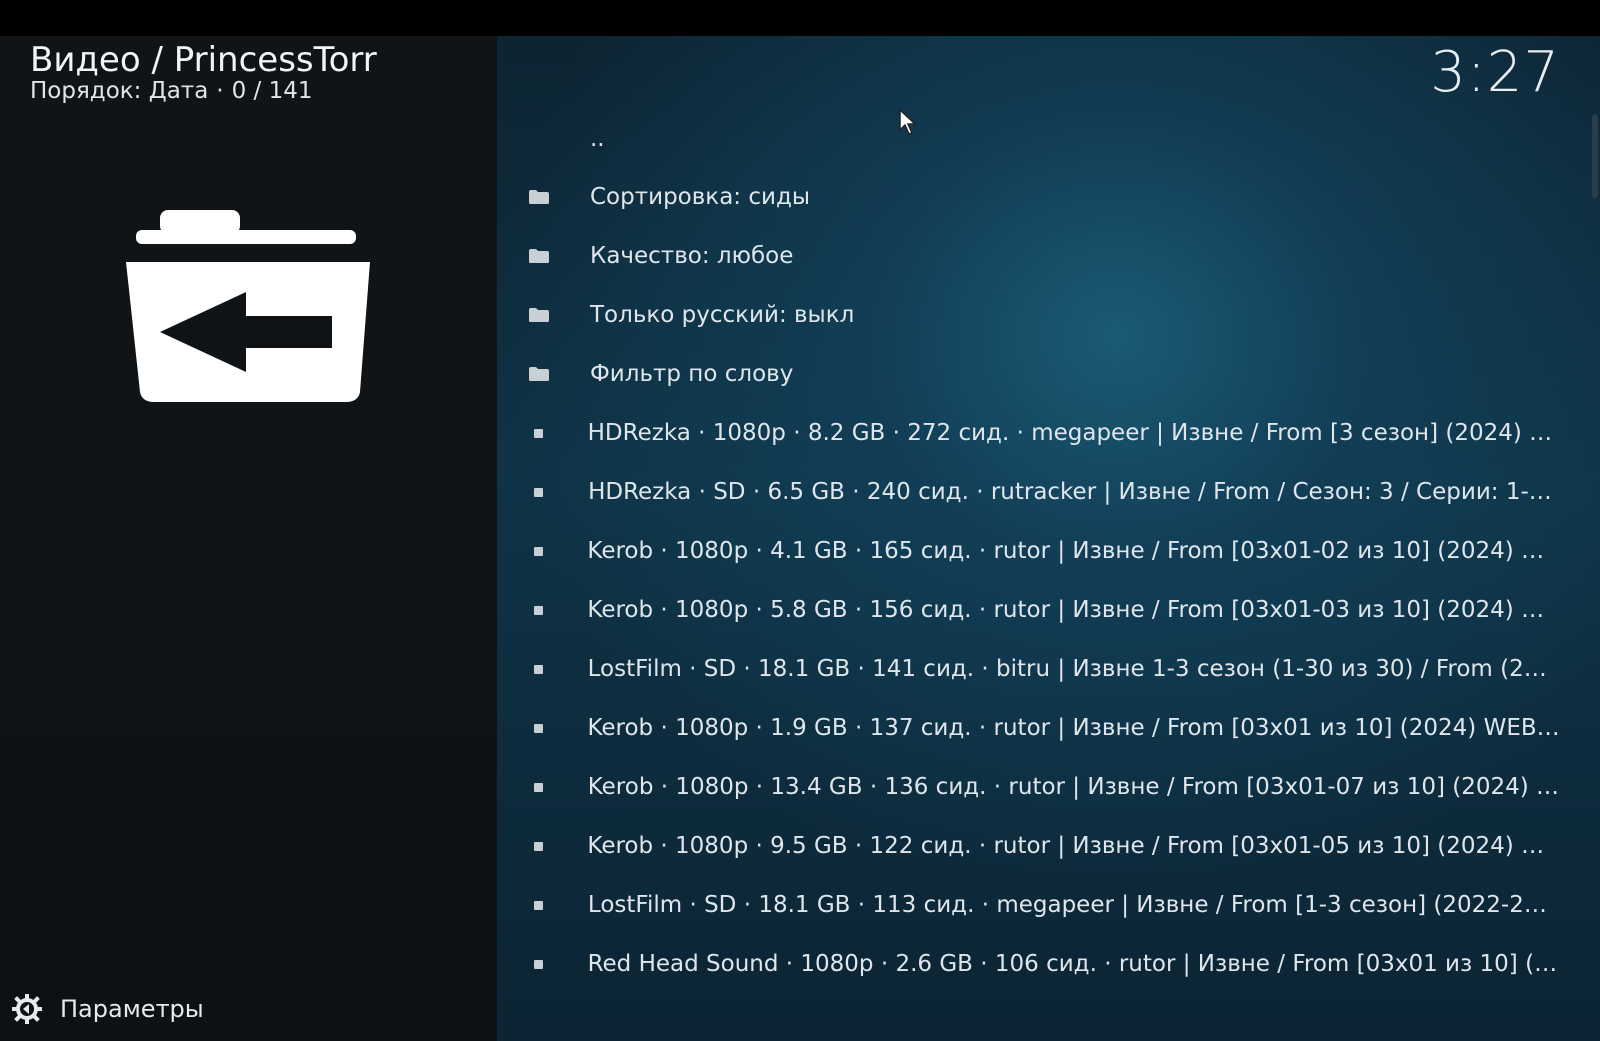 The height and width of the screenshot is (1041, 1600). Describe the element at coordinates (692, 256) in the screenshot. I see `list-item-label: Качество: любое` at that location.